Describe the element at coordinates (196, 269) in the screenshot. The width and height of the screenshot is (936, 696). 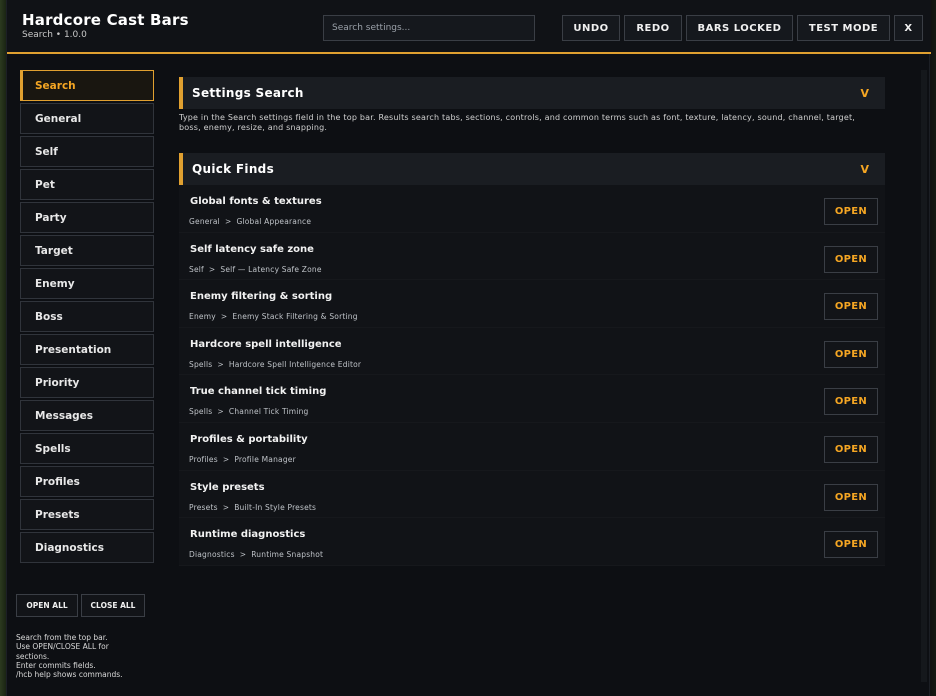
I see `path-tab: Self` at that location.